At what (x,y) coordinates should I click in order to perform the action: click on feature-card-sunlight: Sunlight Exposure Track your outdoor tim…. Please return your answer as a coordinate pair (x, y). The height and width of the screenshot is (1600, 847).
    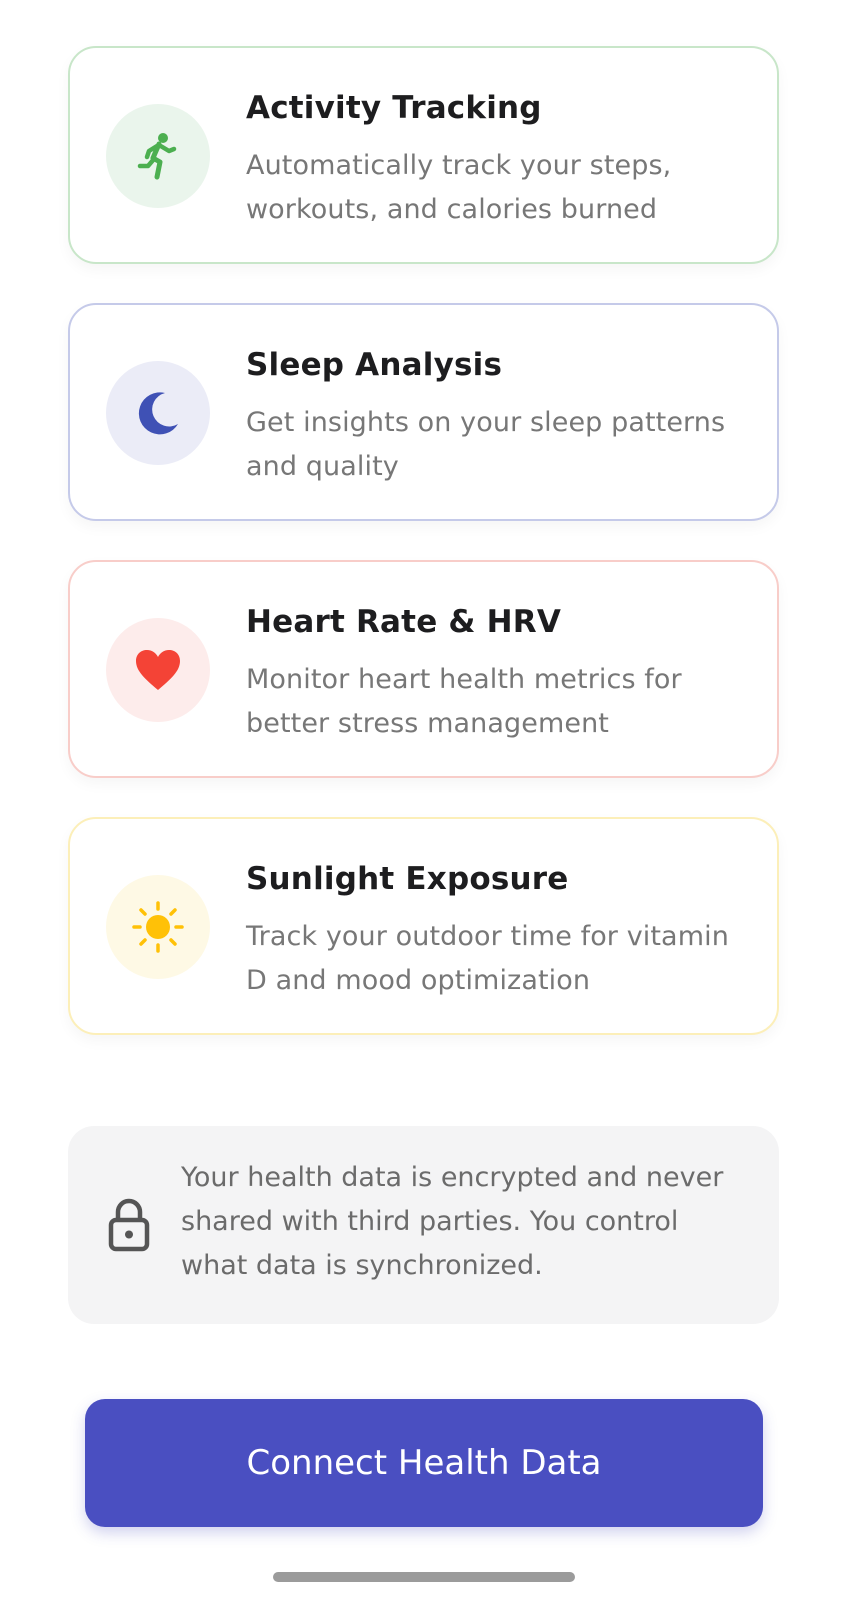
    Looking at the image, I should click on (423, 926).